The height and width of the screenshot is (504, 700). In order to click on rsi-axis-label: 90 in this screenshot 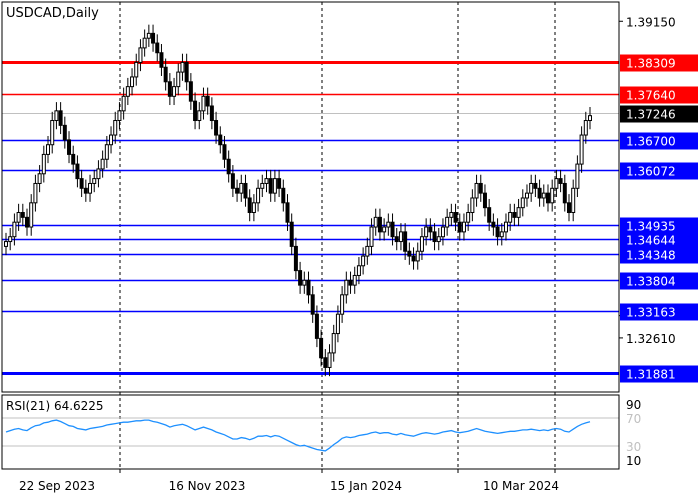, I will do `click(633, 405)`.